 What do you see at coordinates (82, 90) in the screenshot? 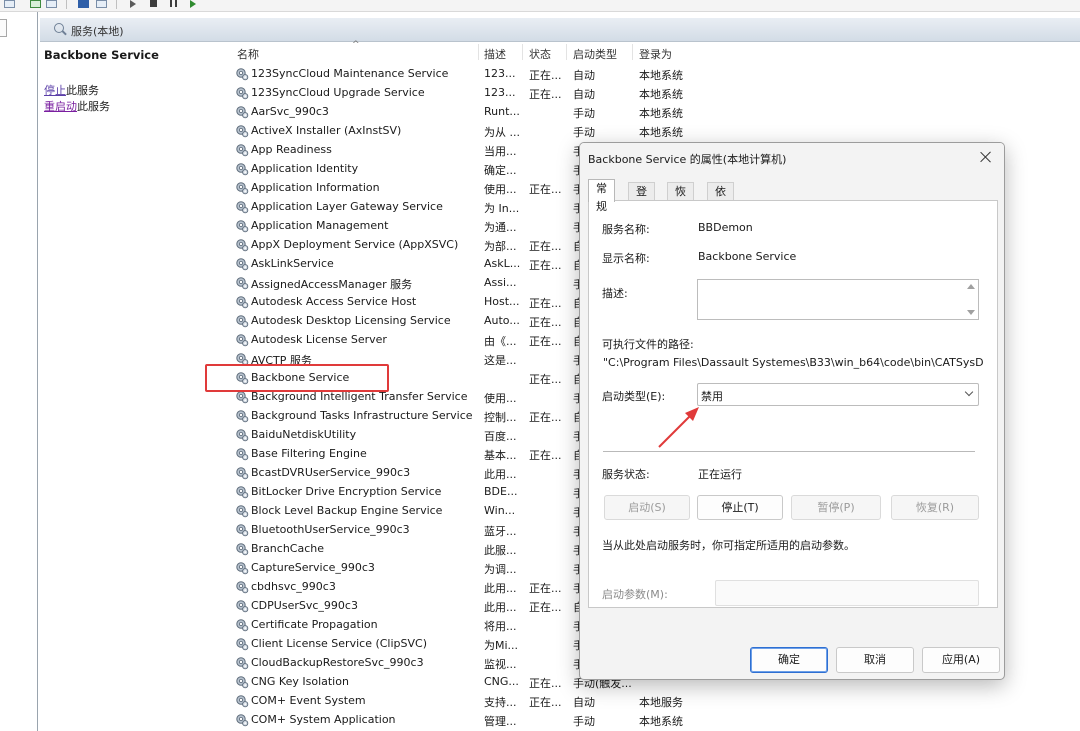
I see `stop-service-suffix: 此服务` at bounding box center [82, 90].